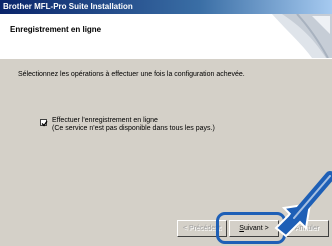 The width and height of the screenshot is (332, 246). I want to click on page-title: Enregistrement en ligne, so click(56, 29).